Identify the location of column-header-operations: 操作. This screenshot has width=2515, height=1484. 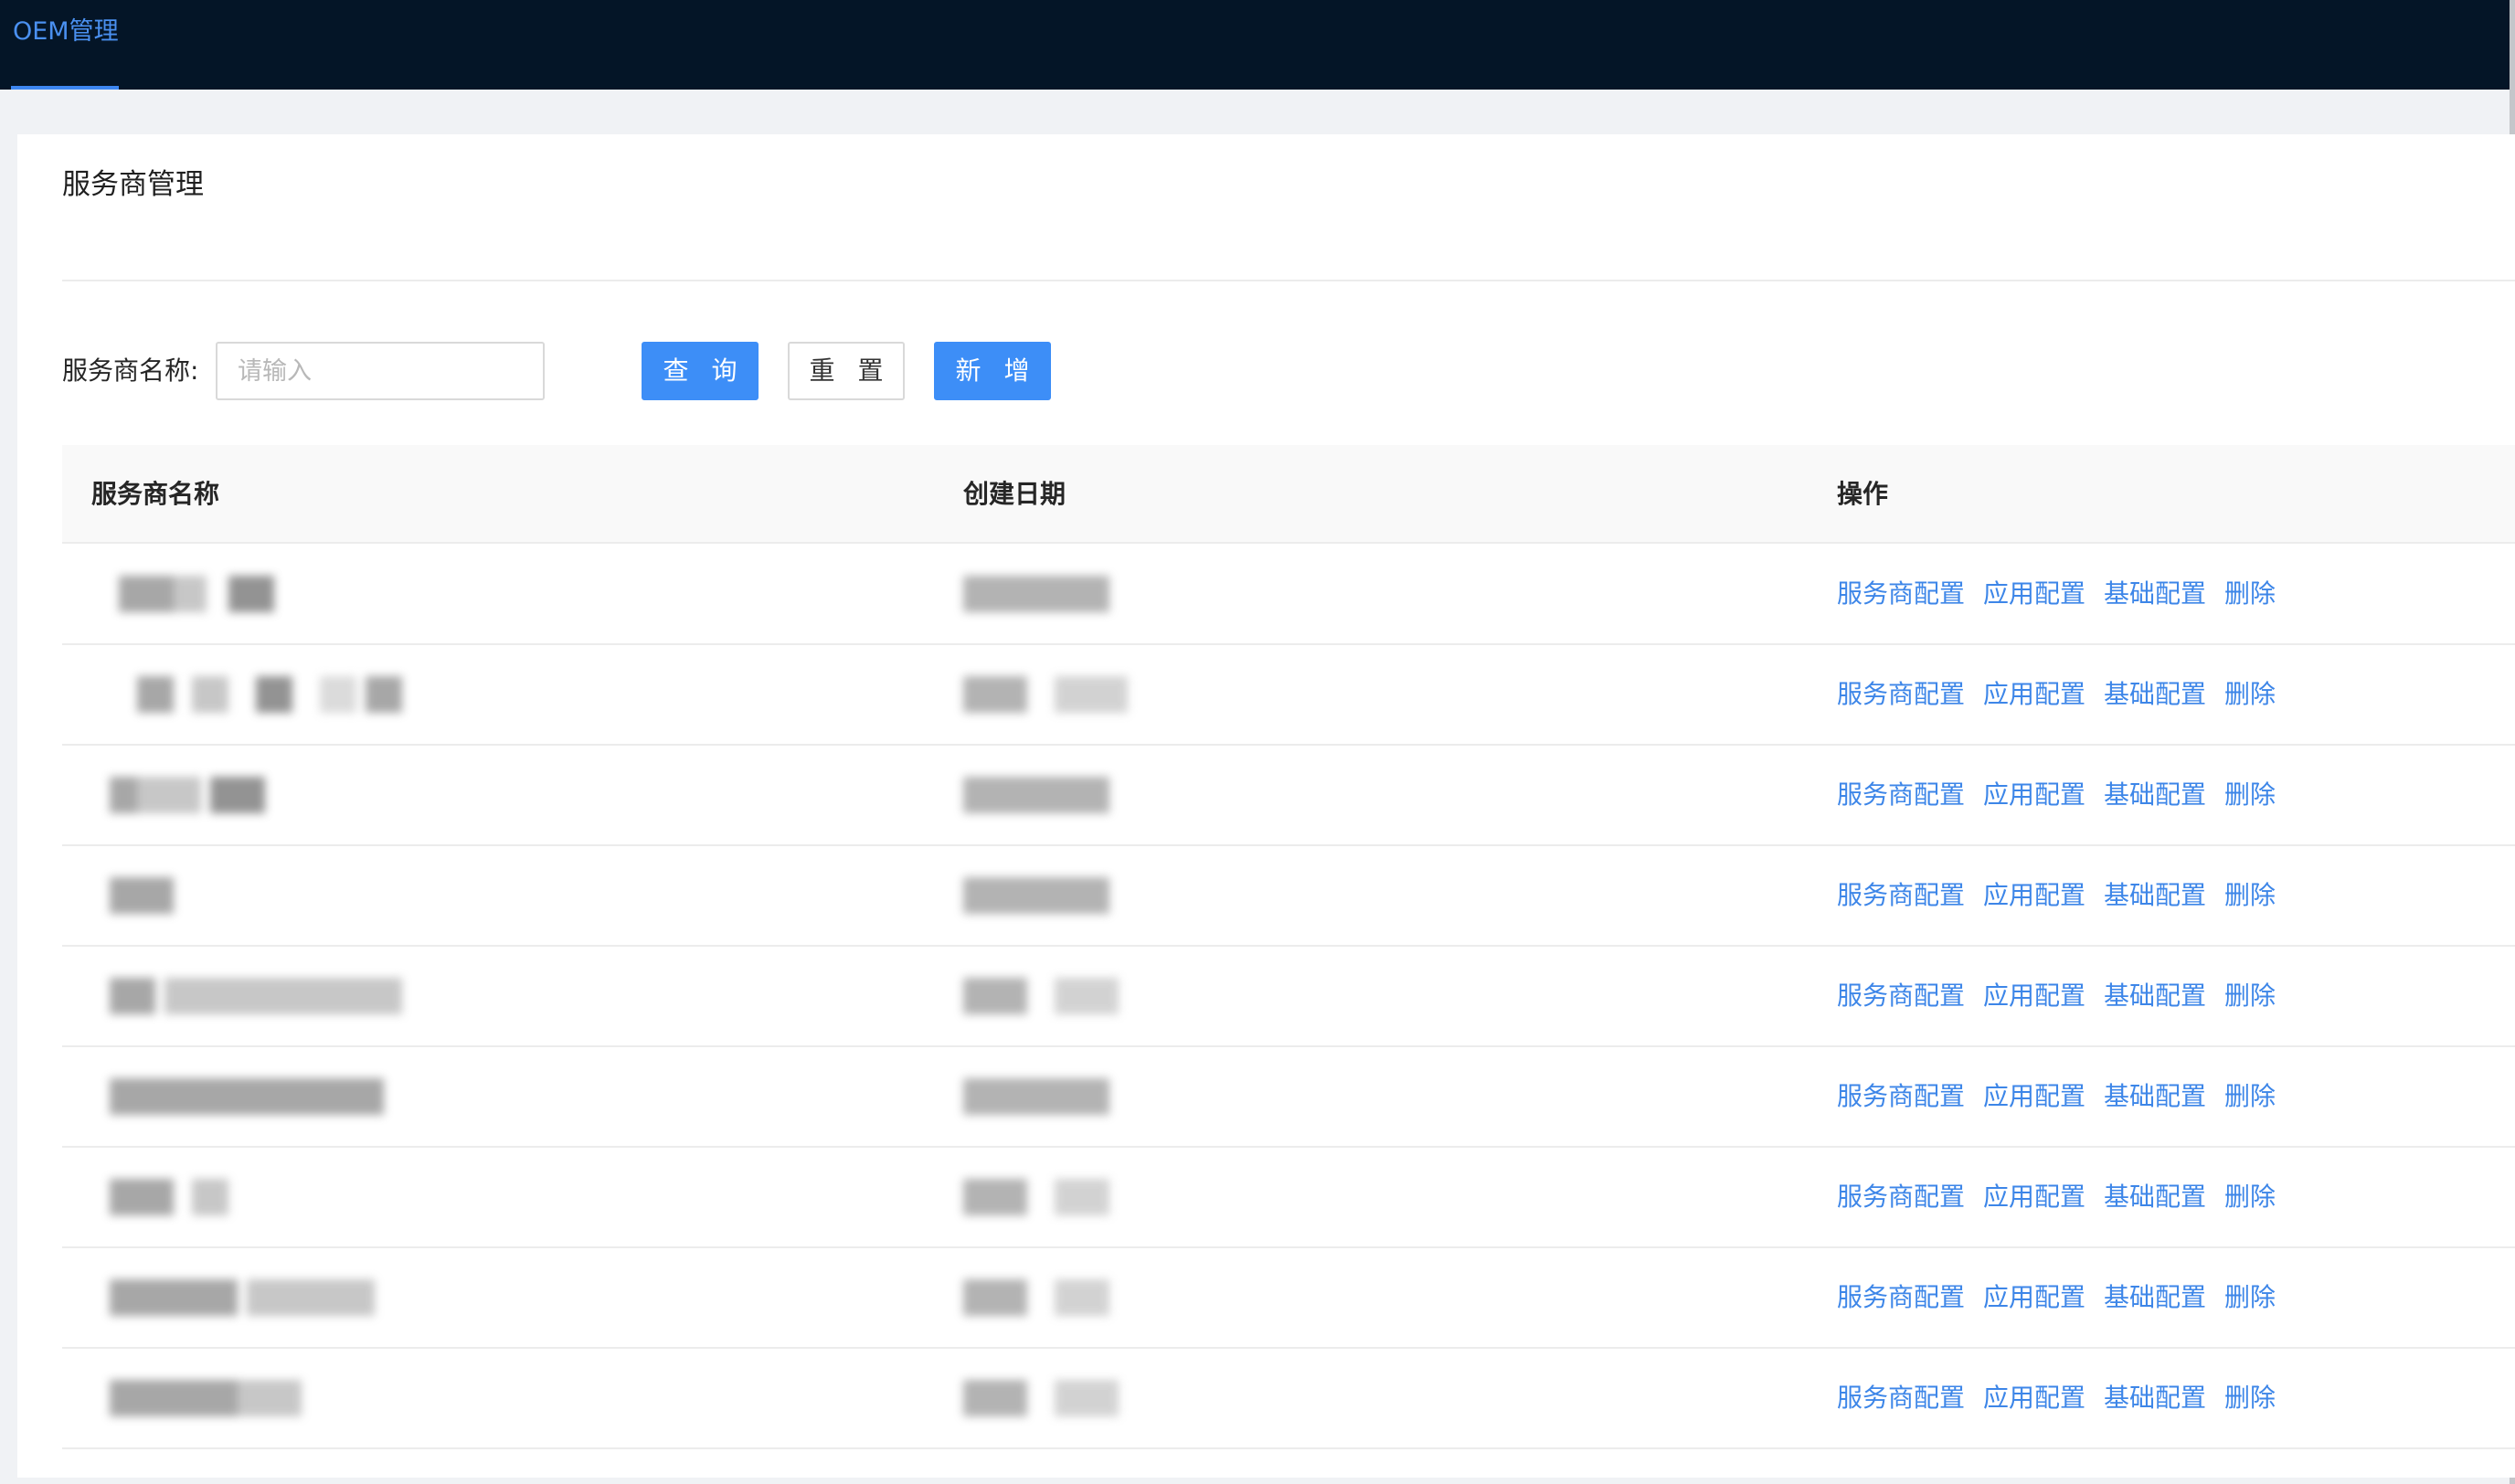
(1863, 494).